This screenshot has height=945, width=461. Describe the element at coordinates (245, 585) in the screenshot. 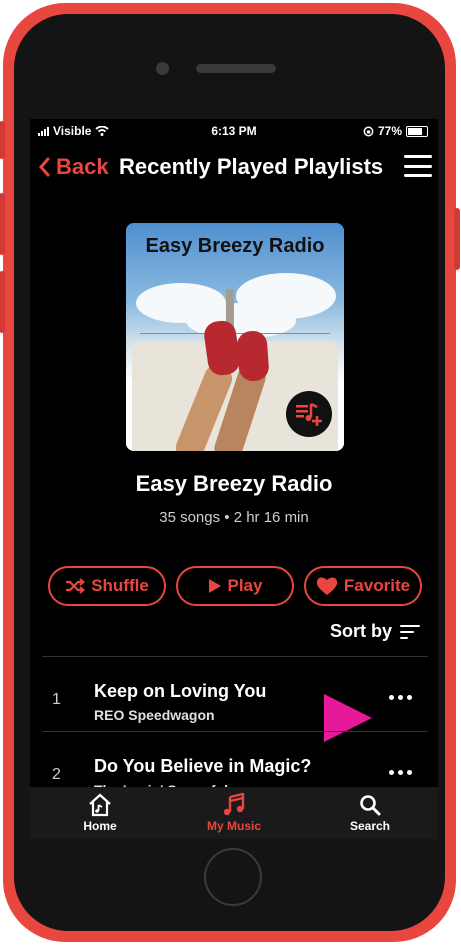

I see `play-label: Play` at that location.